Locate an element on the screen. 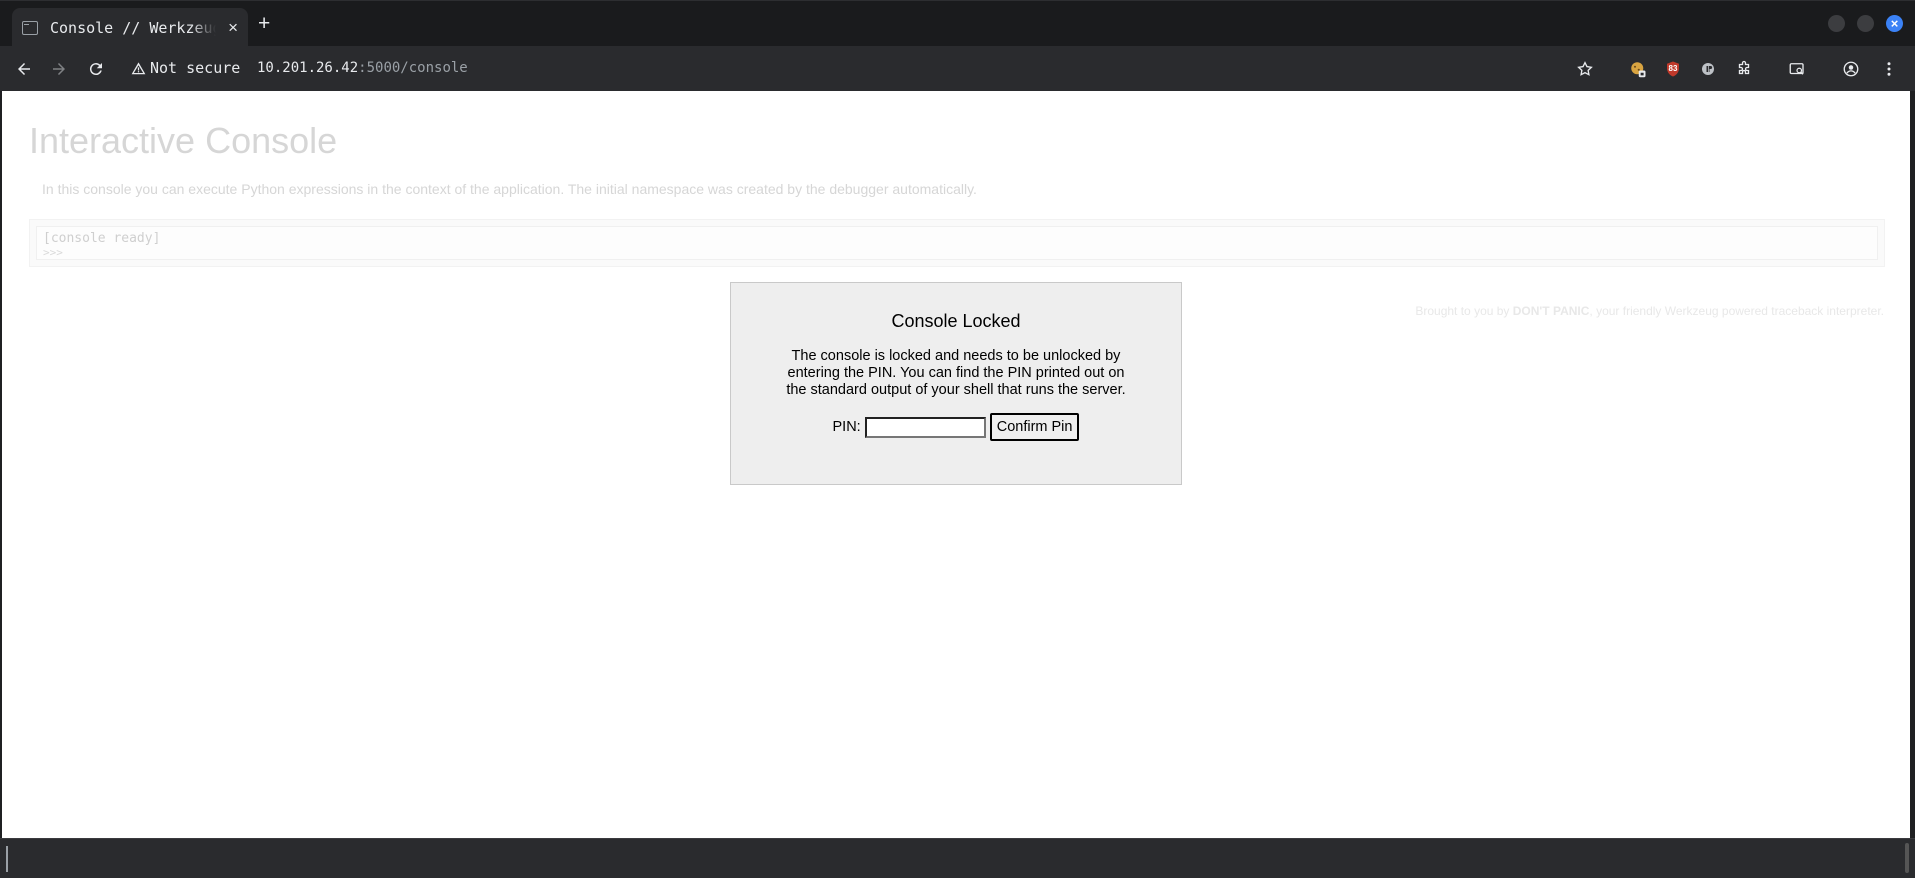  profile-icon is located at coordinates (1851, 69).